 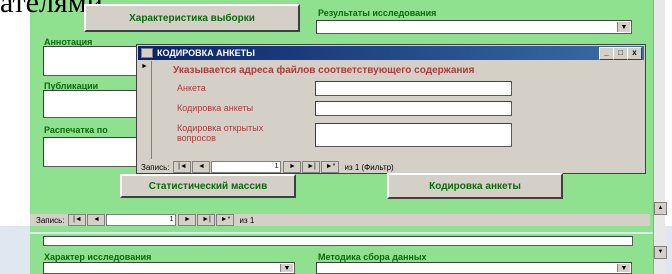 I want to click on form-record-navigator: Запись: |◄ ◄ 1 ► ►| ►* из 1, so click(x=340, y=220).